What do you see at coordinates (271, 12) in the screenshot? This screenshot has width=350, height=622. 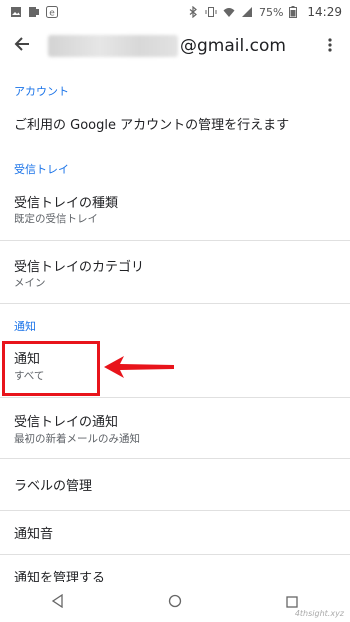 I see `battery-percent: 75%` at bounding box center [271, 12].